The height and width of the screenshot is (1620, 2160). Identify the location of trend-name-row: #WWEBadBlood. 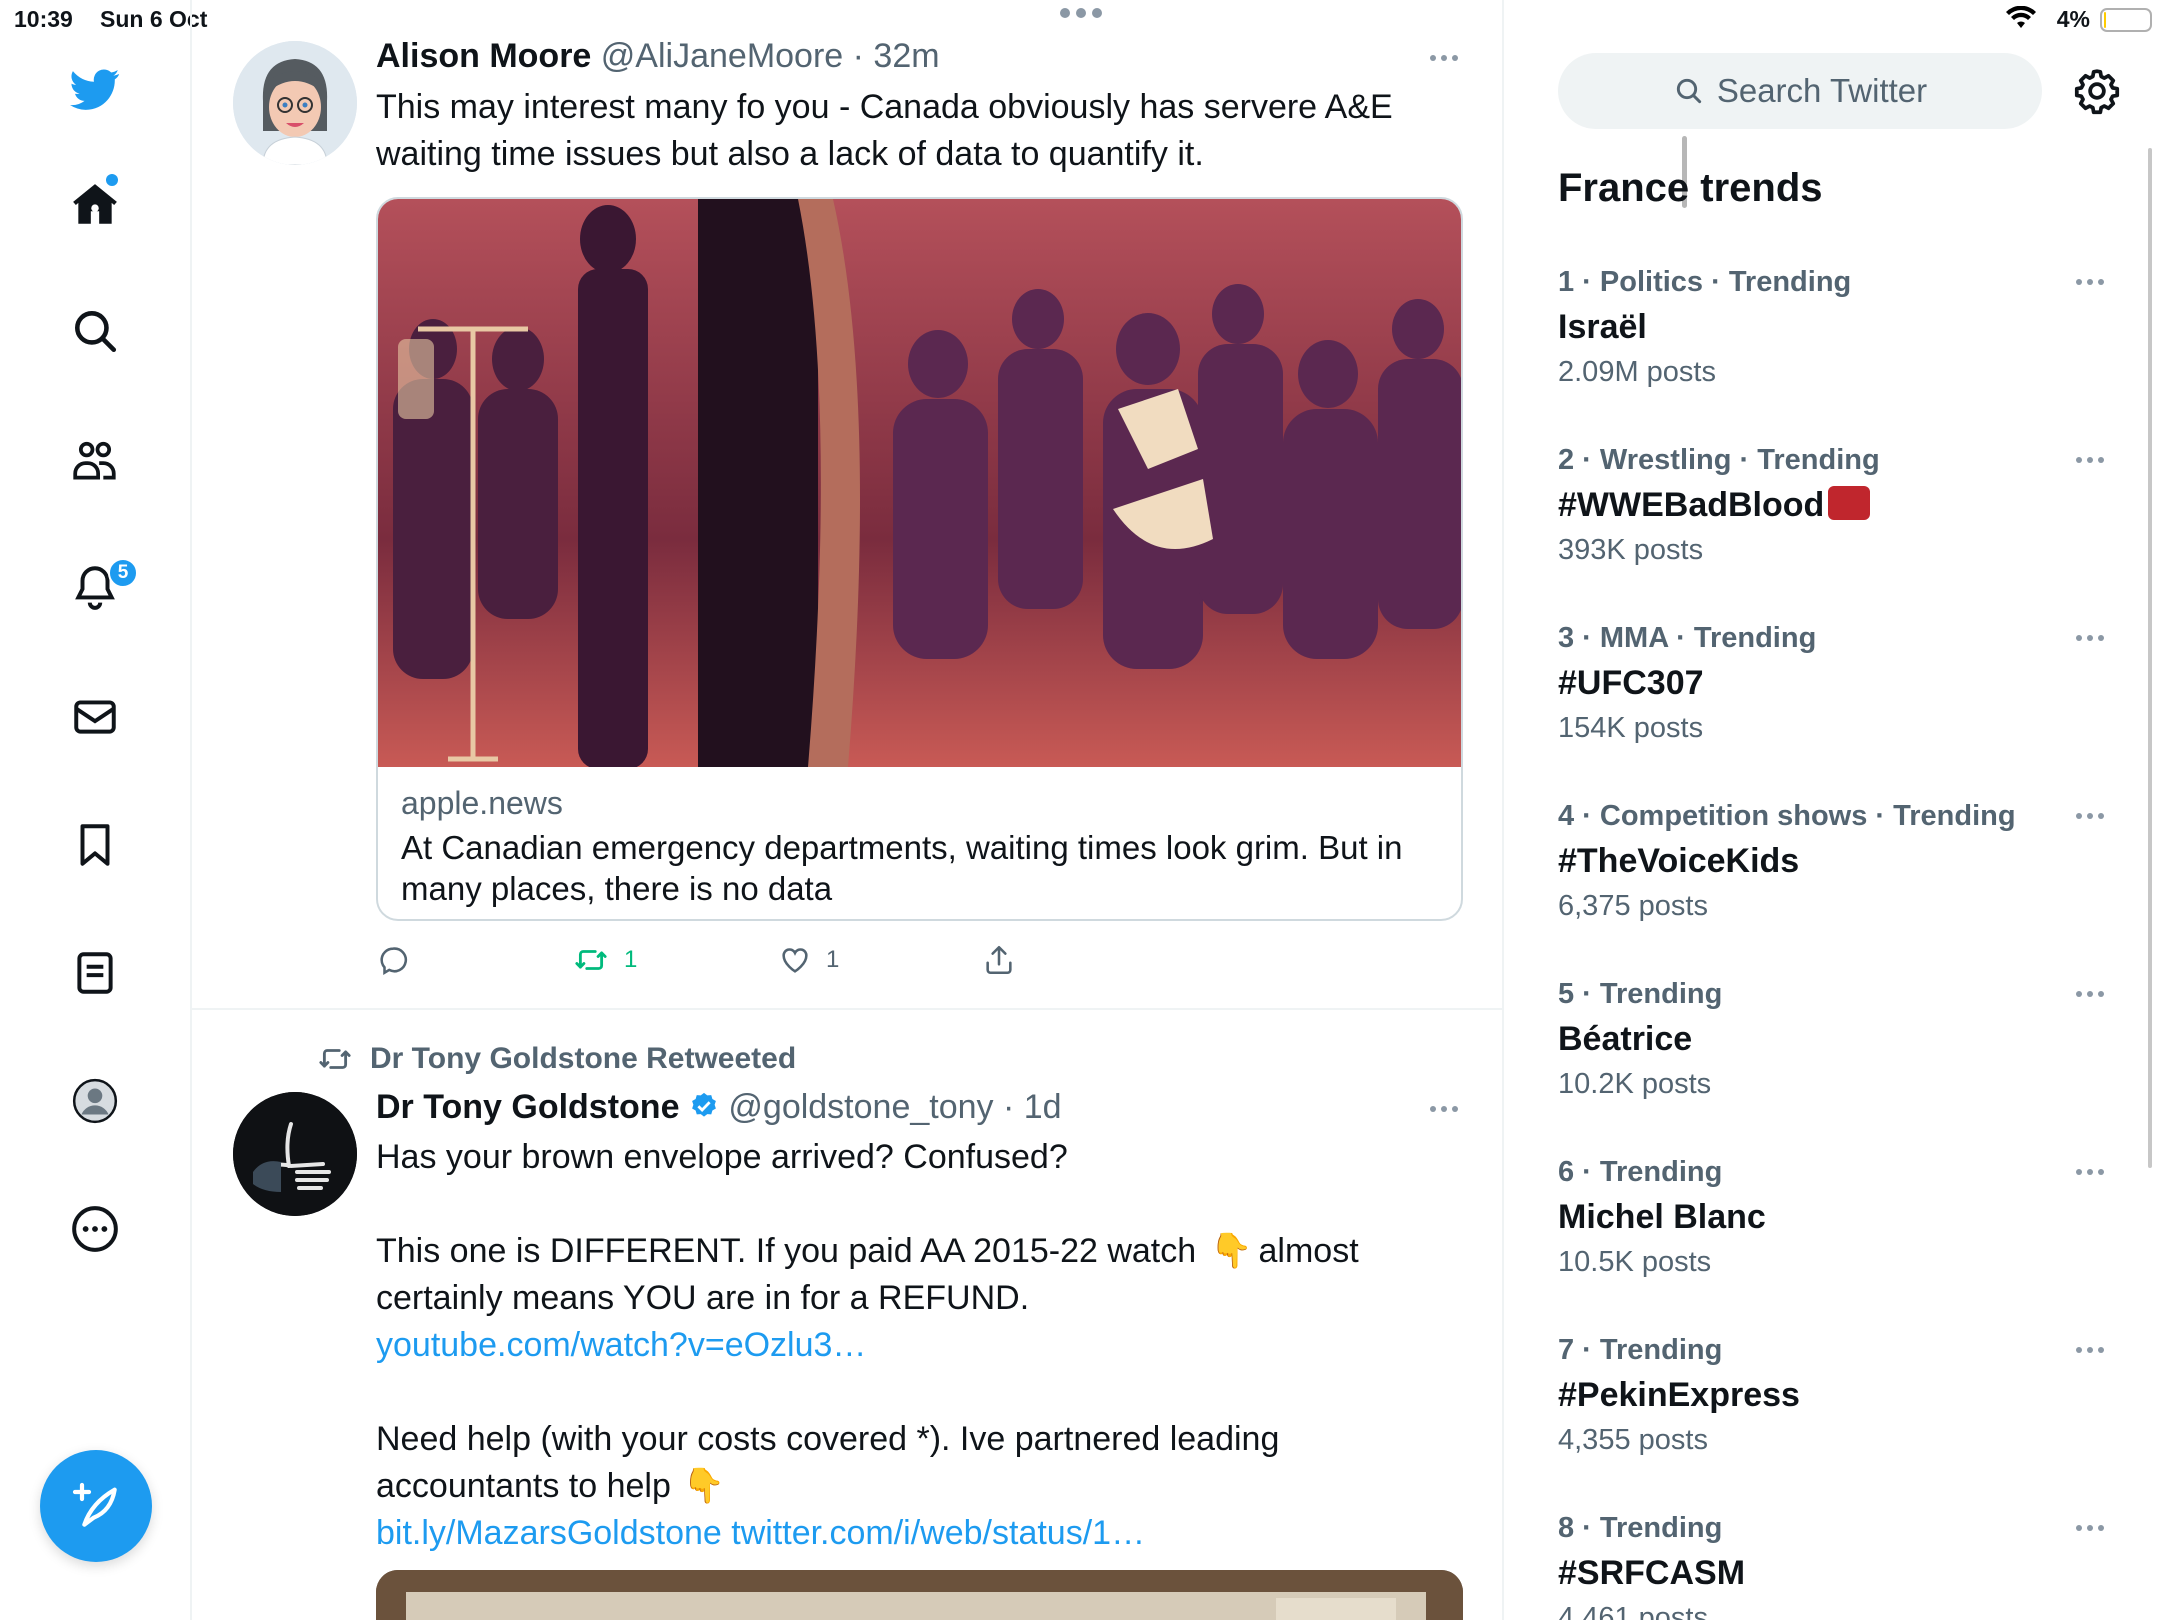
(1838, 505).